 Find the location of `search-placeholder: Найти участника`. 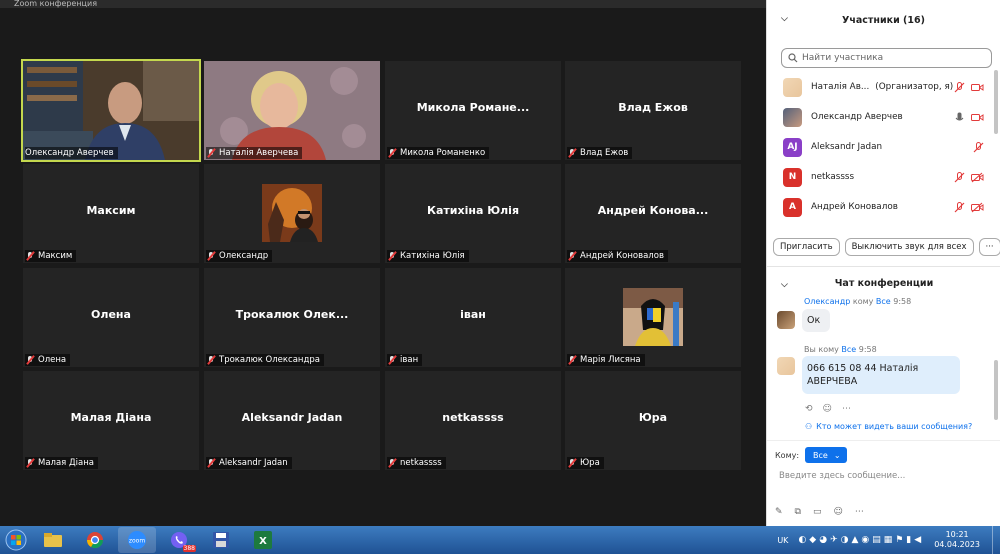

search-placeholder: Найти участника is located at coordinates (843, 58).